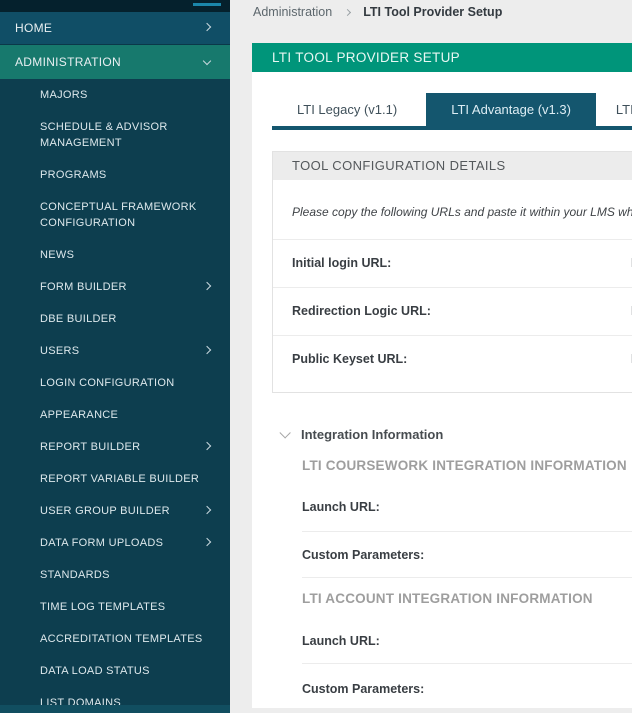 This screenshot has width=632, height=713. I want to click on field-label: Redirection Logic URL:, so click(361, 311).